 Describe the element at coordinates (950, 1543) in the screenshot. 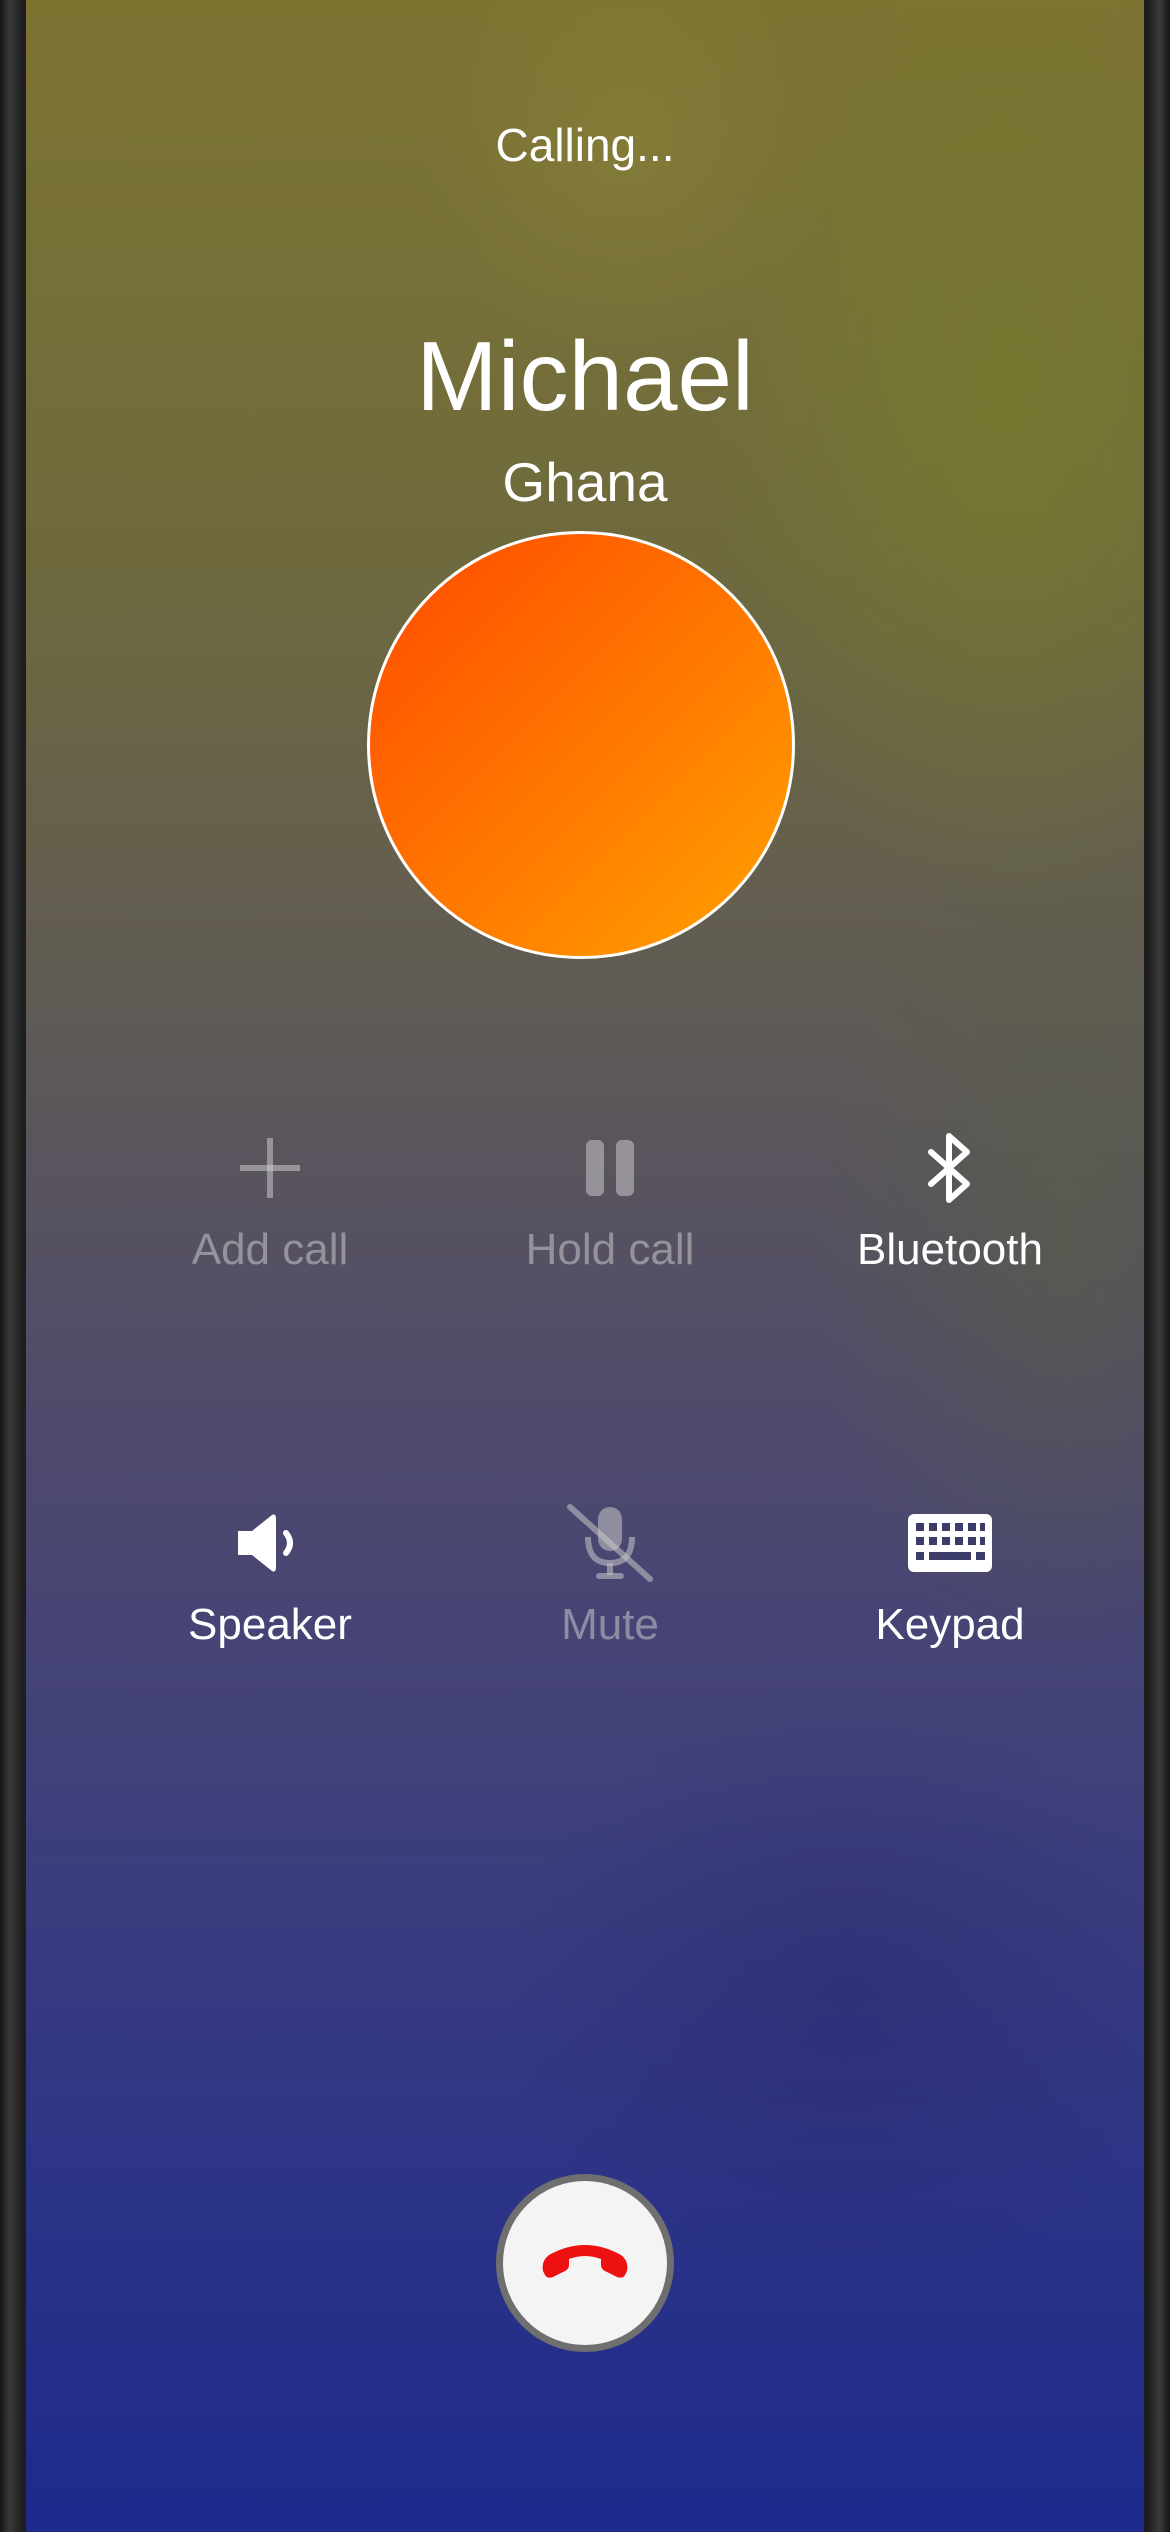

I see `keyboard-icon` at that location.